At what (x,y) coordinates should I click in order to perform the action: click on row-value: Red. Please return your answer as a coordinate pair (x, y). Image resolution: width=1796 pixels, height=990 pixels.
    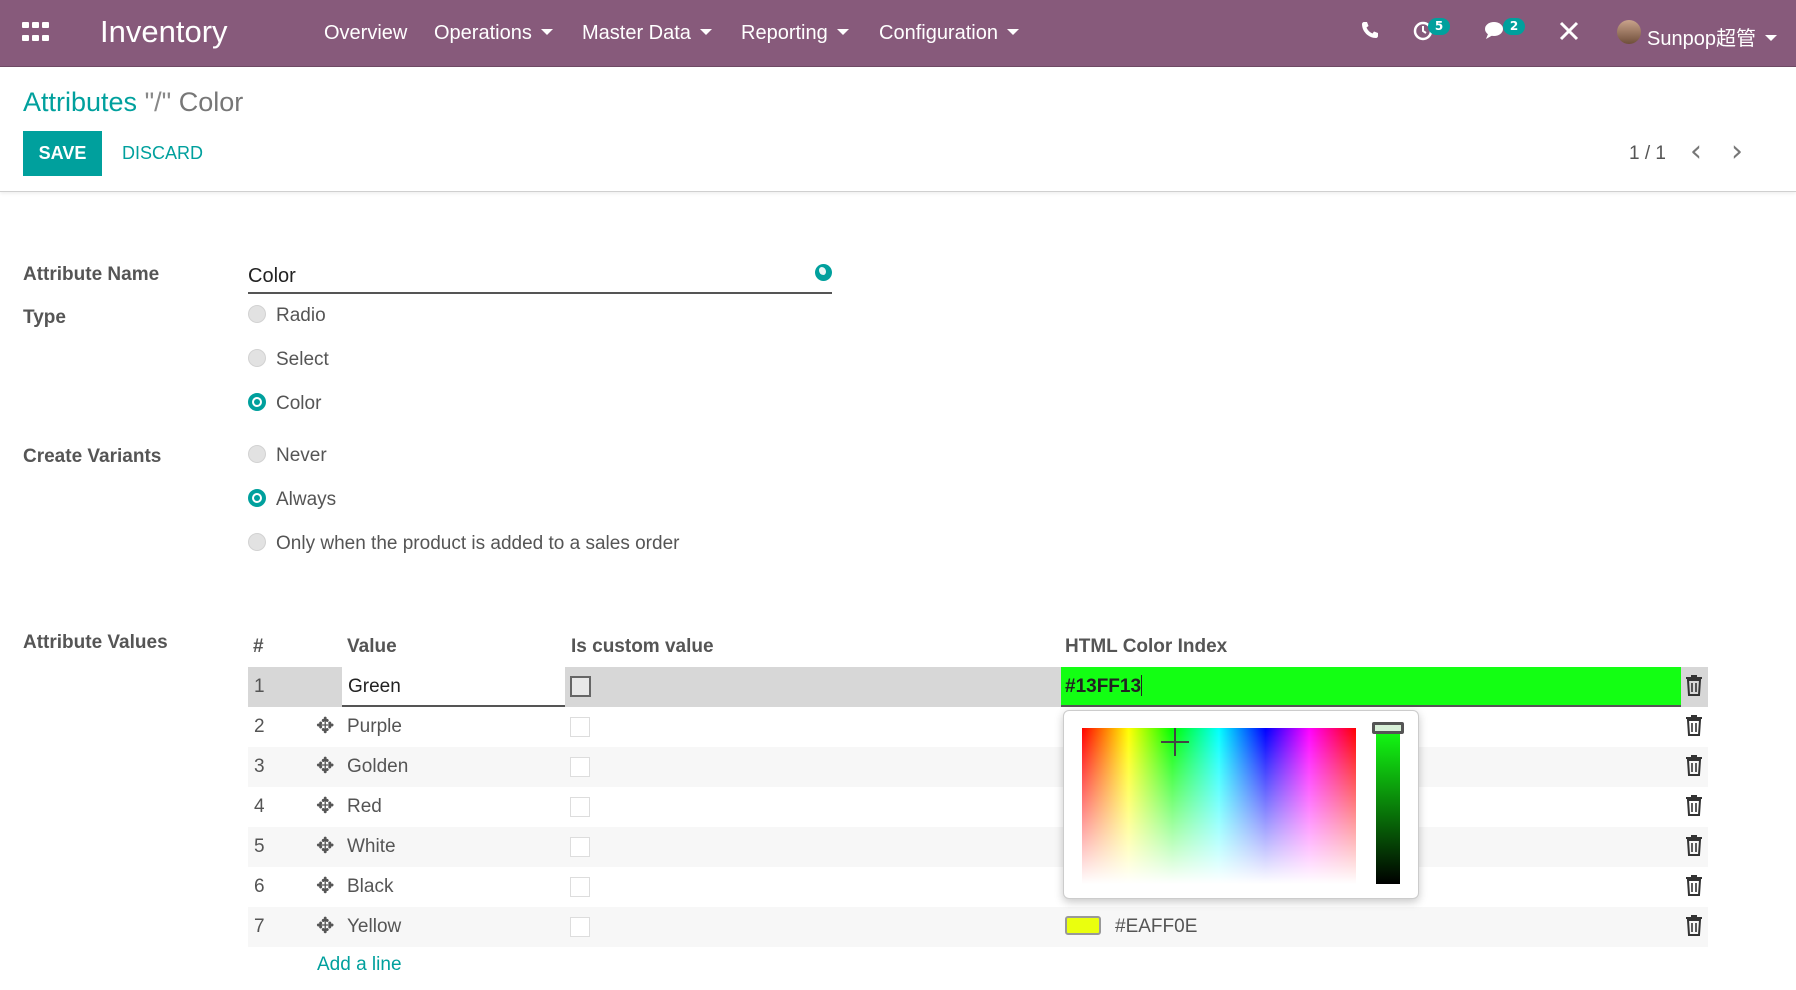
    Looking at the image, I should click on (364, 806).